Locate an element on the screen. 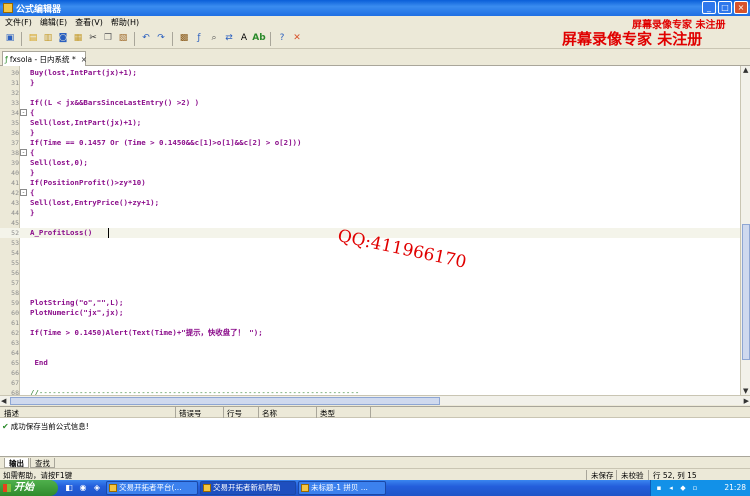 This screenshot has width=750, height=496. menu-view: 查看(V) is located at coordinates (91, 22).